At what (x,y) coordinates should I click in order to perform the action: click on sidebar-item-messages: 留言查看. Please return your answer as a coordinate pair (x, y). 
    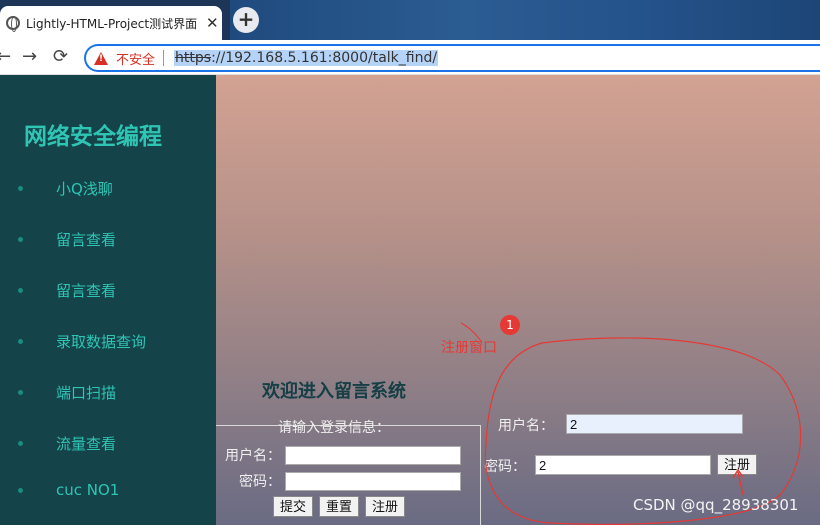
    Looking at the image, I should click on (67, 239).